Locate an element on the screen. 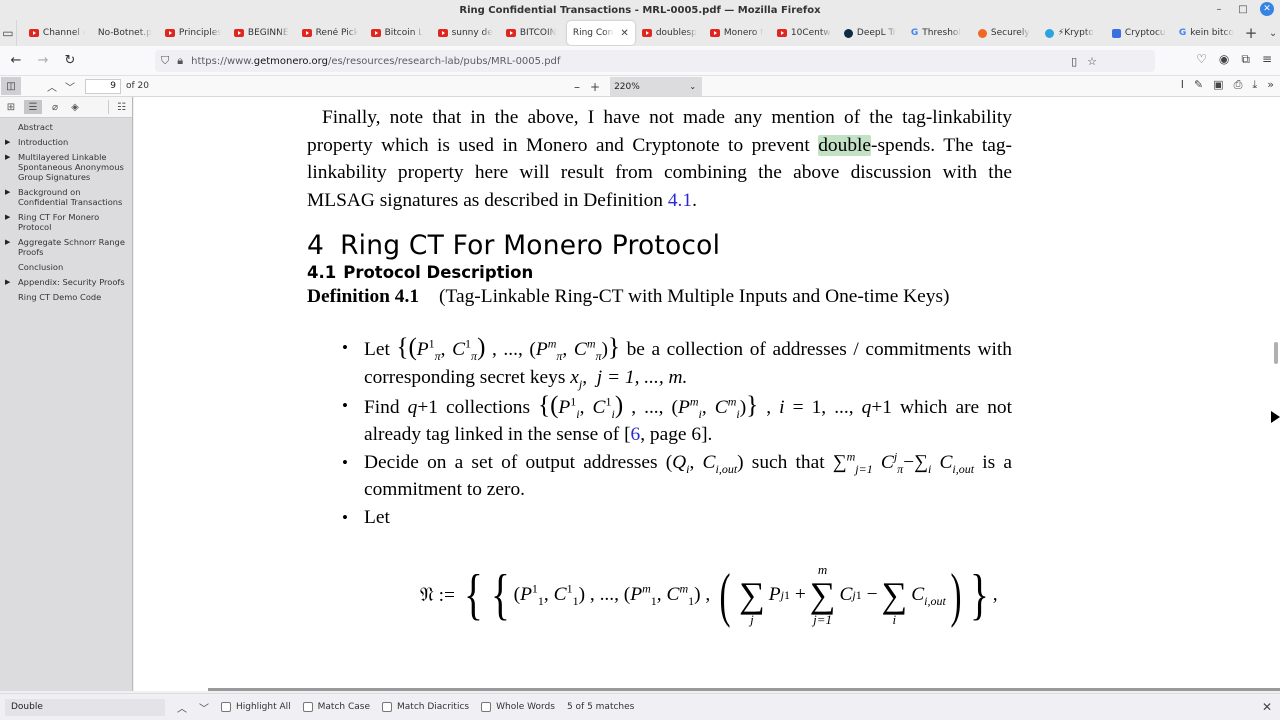 The image size is (1280, 720). horizontal-scrollbar is located at coordinates (744, 689).